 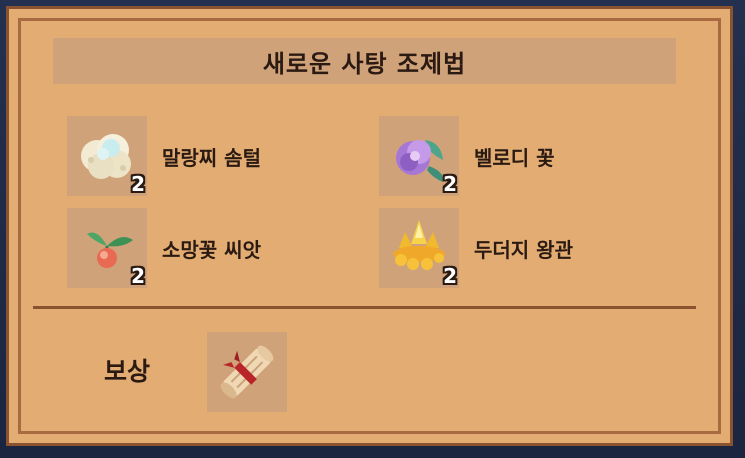 I want to click on ingredient-name: 말랑찌 솜털, so click(x=211, y=158).